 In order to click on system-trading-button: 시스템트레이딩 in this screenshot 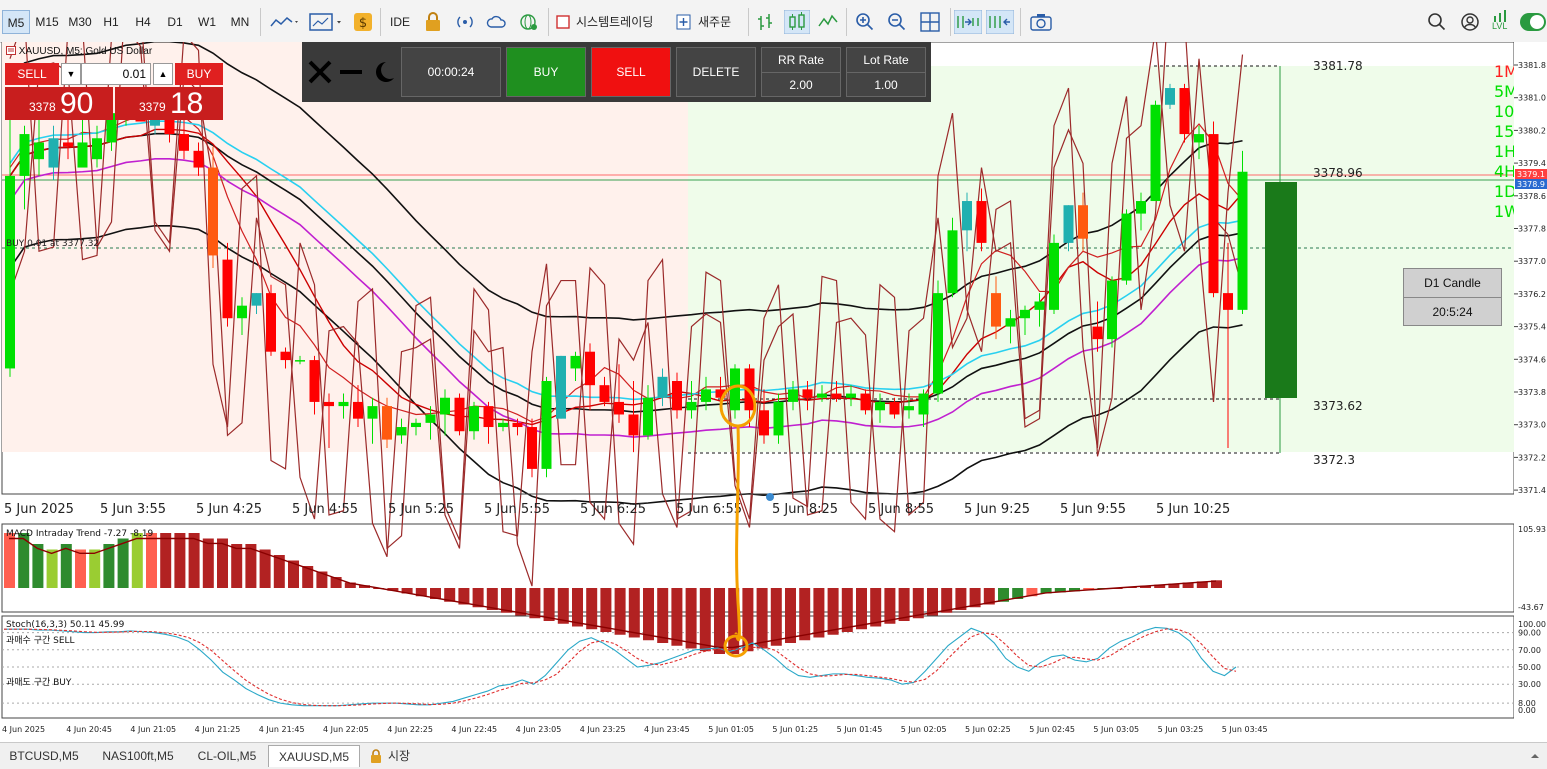, I will do `click(611, 22)`.